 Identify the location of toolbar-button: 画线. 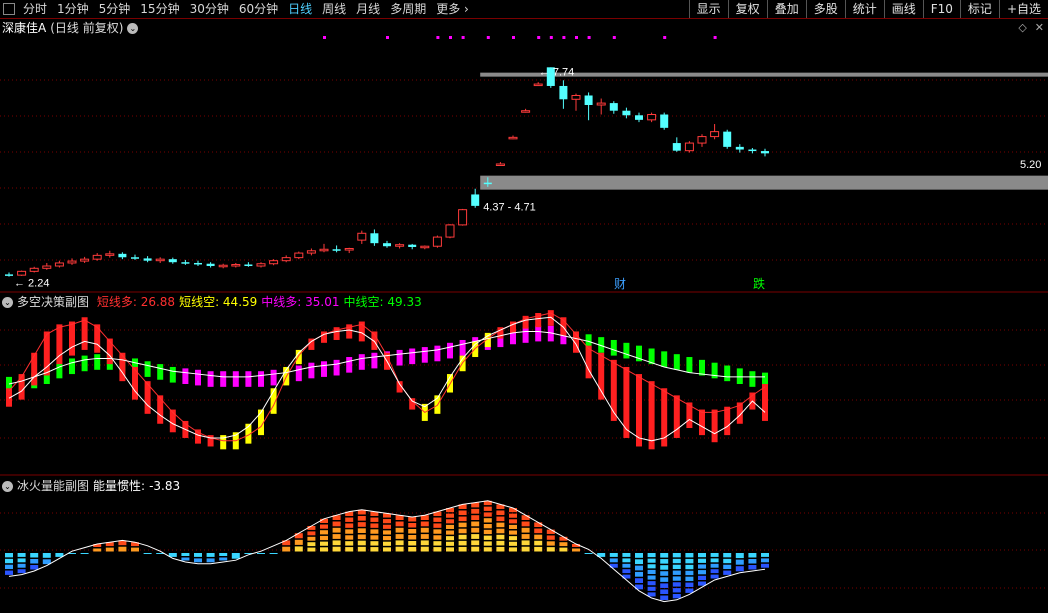
(903, 9).